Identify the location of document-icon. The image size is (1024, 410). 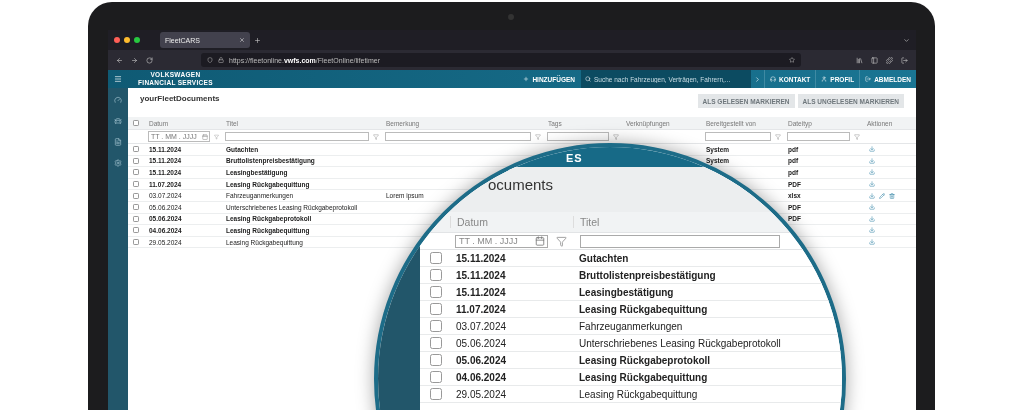
(118, 142).